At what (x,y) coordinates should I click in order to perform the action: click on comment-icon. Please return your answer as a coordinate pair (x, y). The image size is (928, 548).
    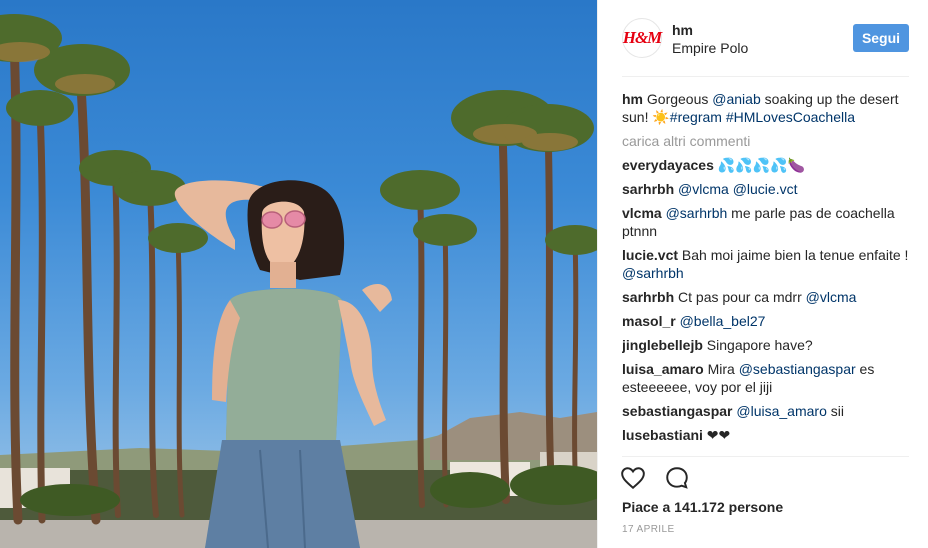
    Looking at the image, I should click on (677, 478).